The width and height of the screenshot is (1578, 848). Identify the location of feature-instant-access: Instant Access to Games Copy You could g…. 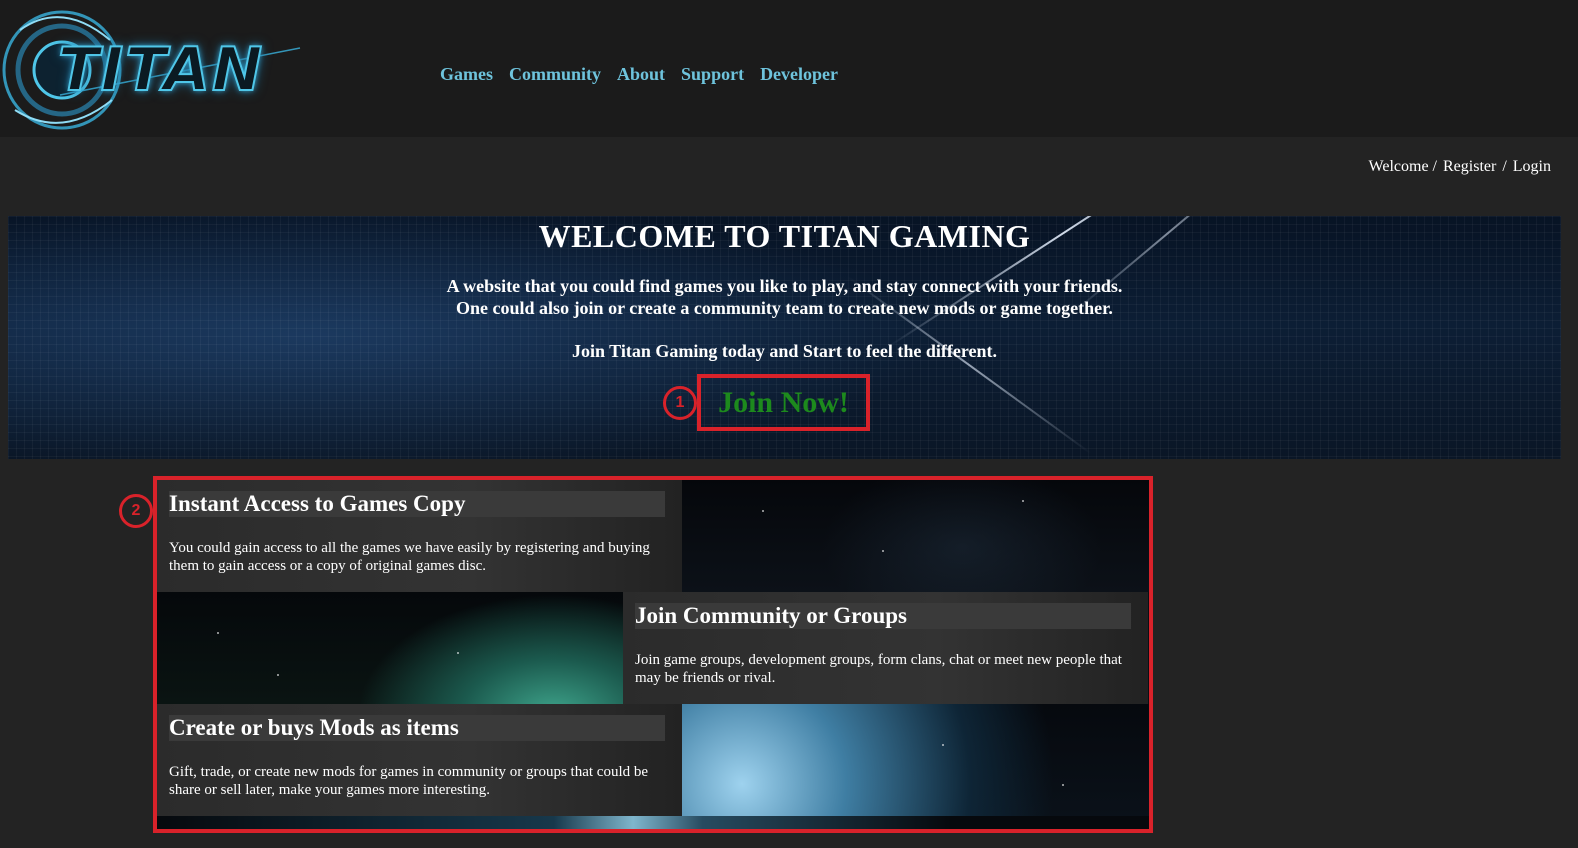
(653, 536).